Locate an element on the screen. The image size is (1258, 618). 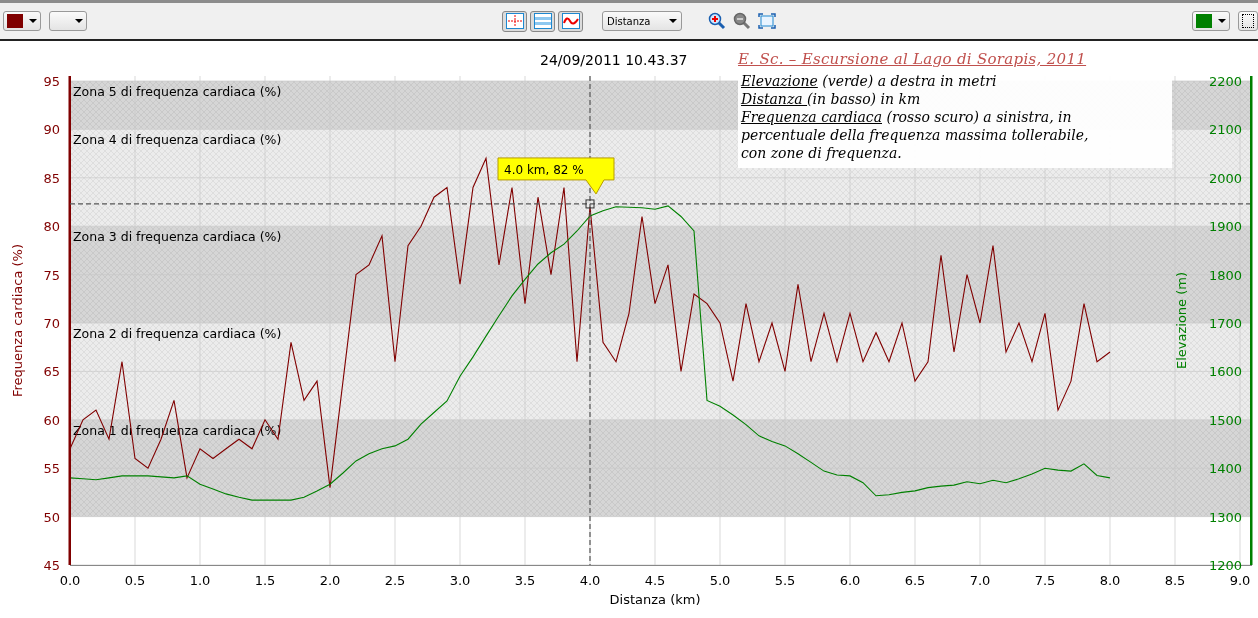
legend-text: percentuale della frequenza massima tollerabile, is located at coordinates (915, 135).